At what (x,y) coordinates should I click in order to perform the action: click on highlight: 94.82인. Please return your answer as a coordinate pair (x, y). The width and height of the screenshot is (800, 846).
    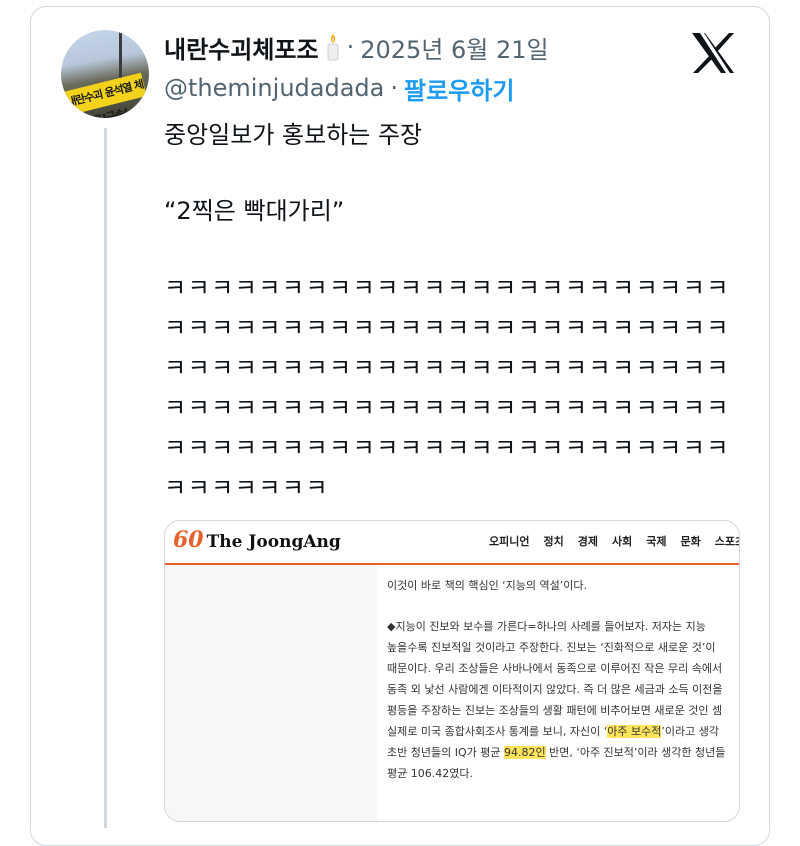
    Looking at the image, I should click on (524, 752).